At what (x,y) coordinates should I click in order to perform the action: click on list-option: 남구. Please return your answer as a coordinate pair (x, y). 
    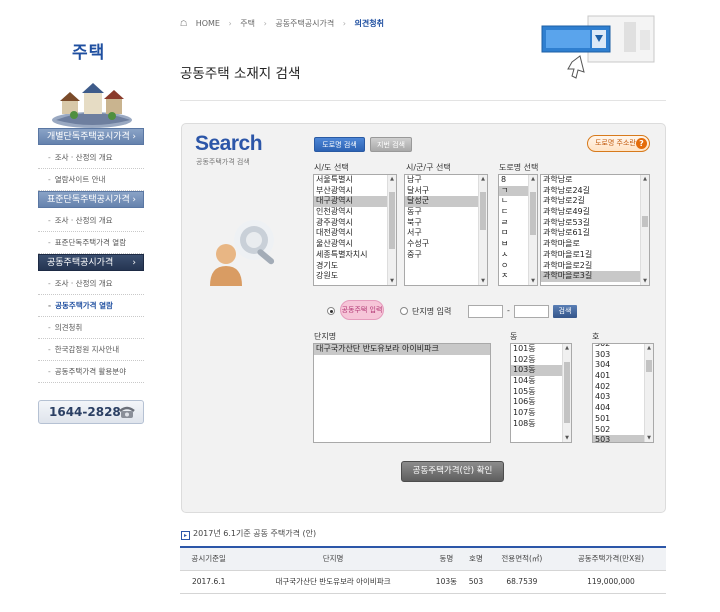
    Looking at the image, I should click on (446, 180).